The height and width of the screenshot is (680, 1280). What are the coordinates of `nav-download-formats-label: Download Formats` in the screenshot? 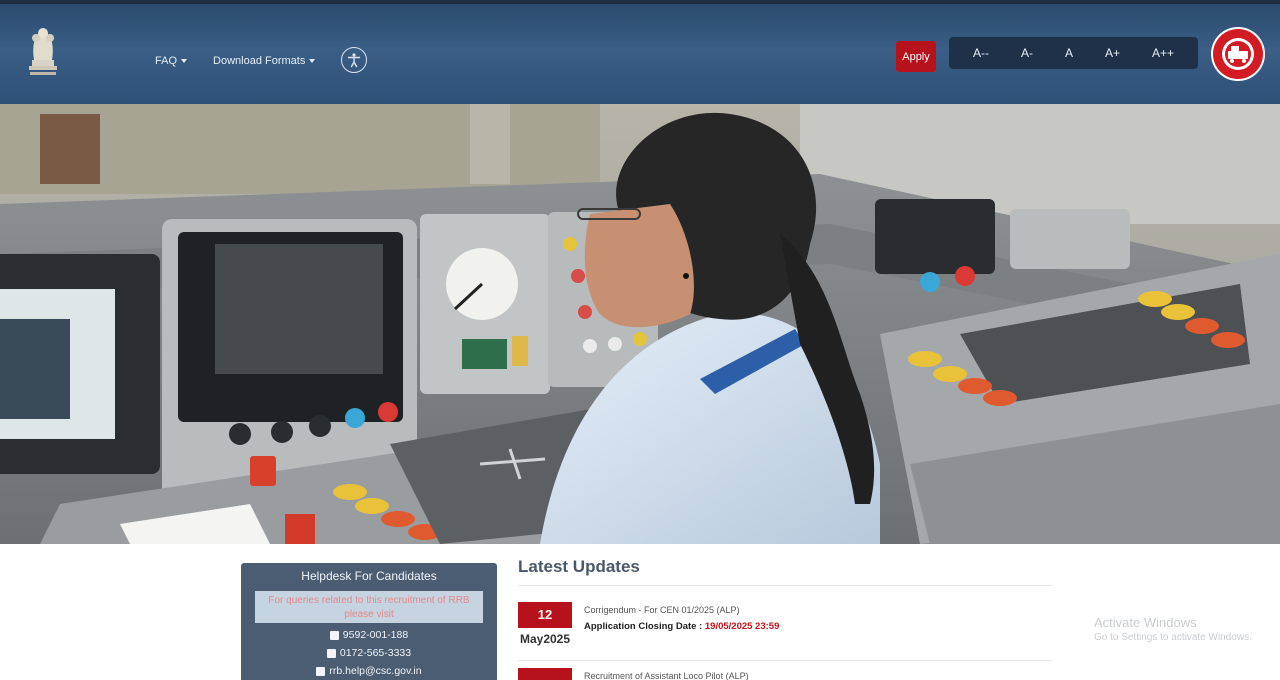 It's located at (259, 61).